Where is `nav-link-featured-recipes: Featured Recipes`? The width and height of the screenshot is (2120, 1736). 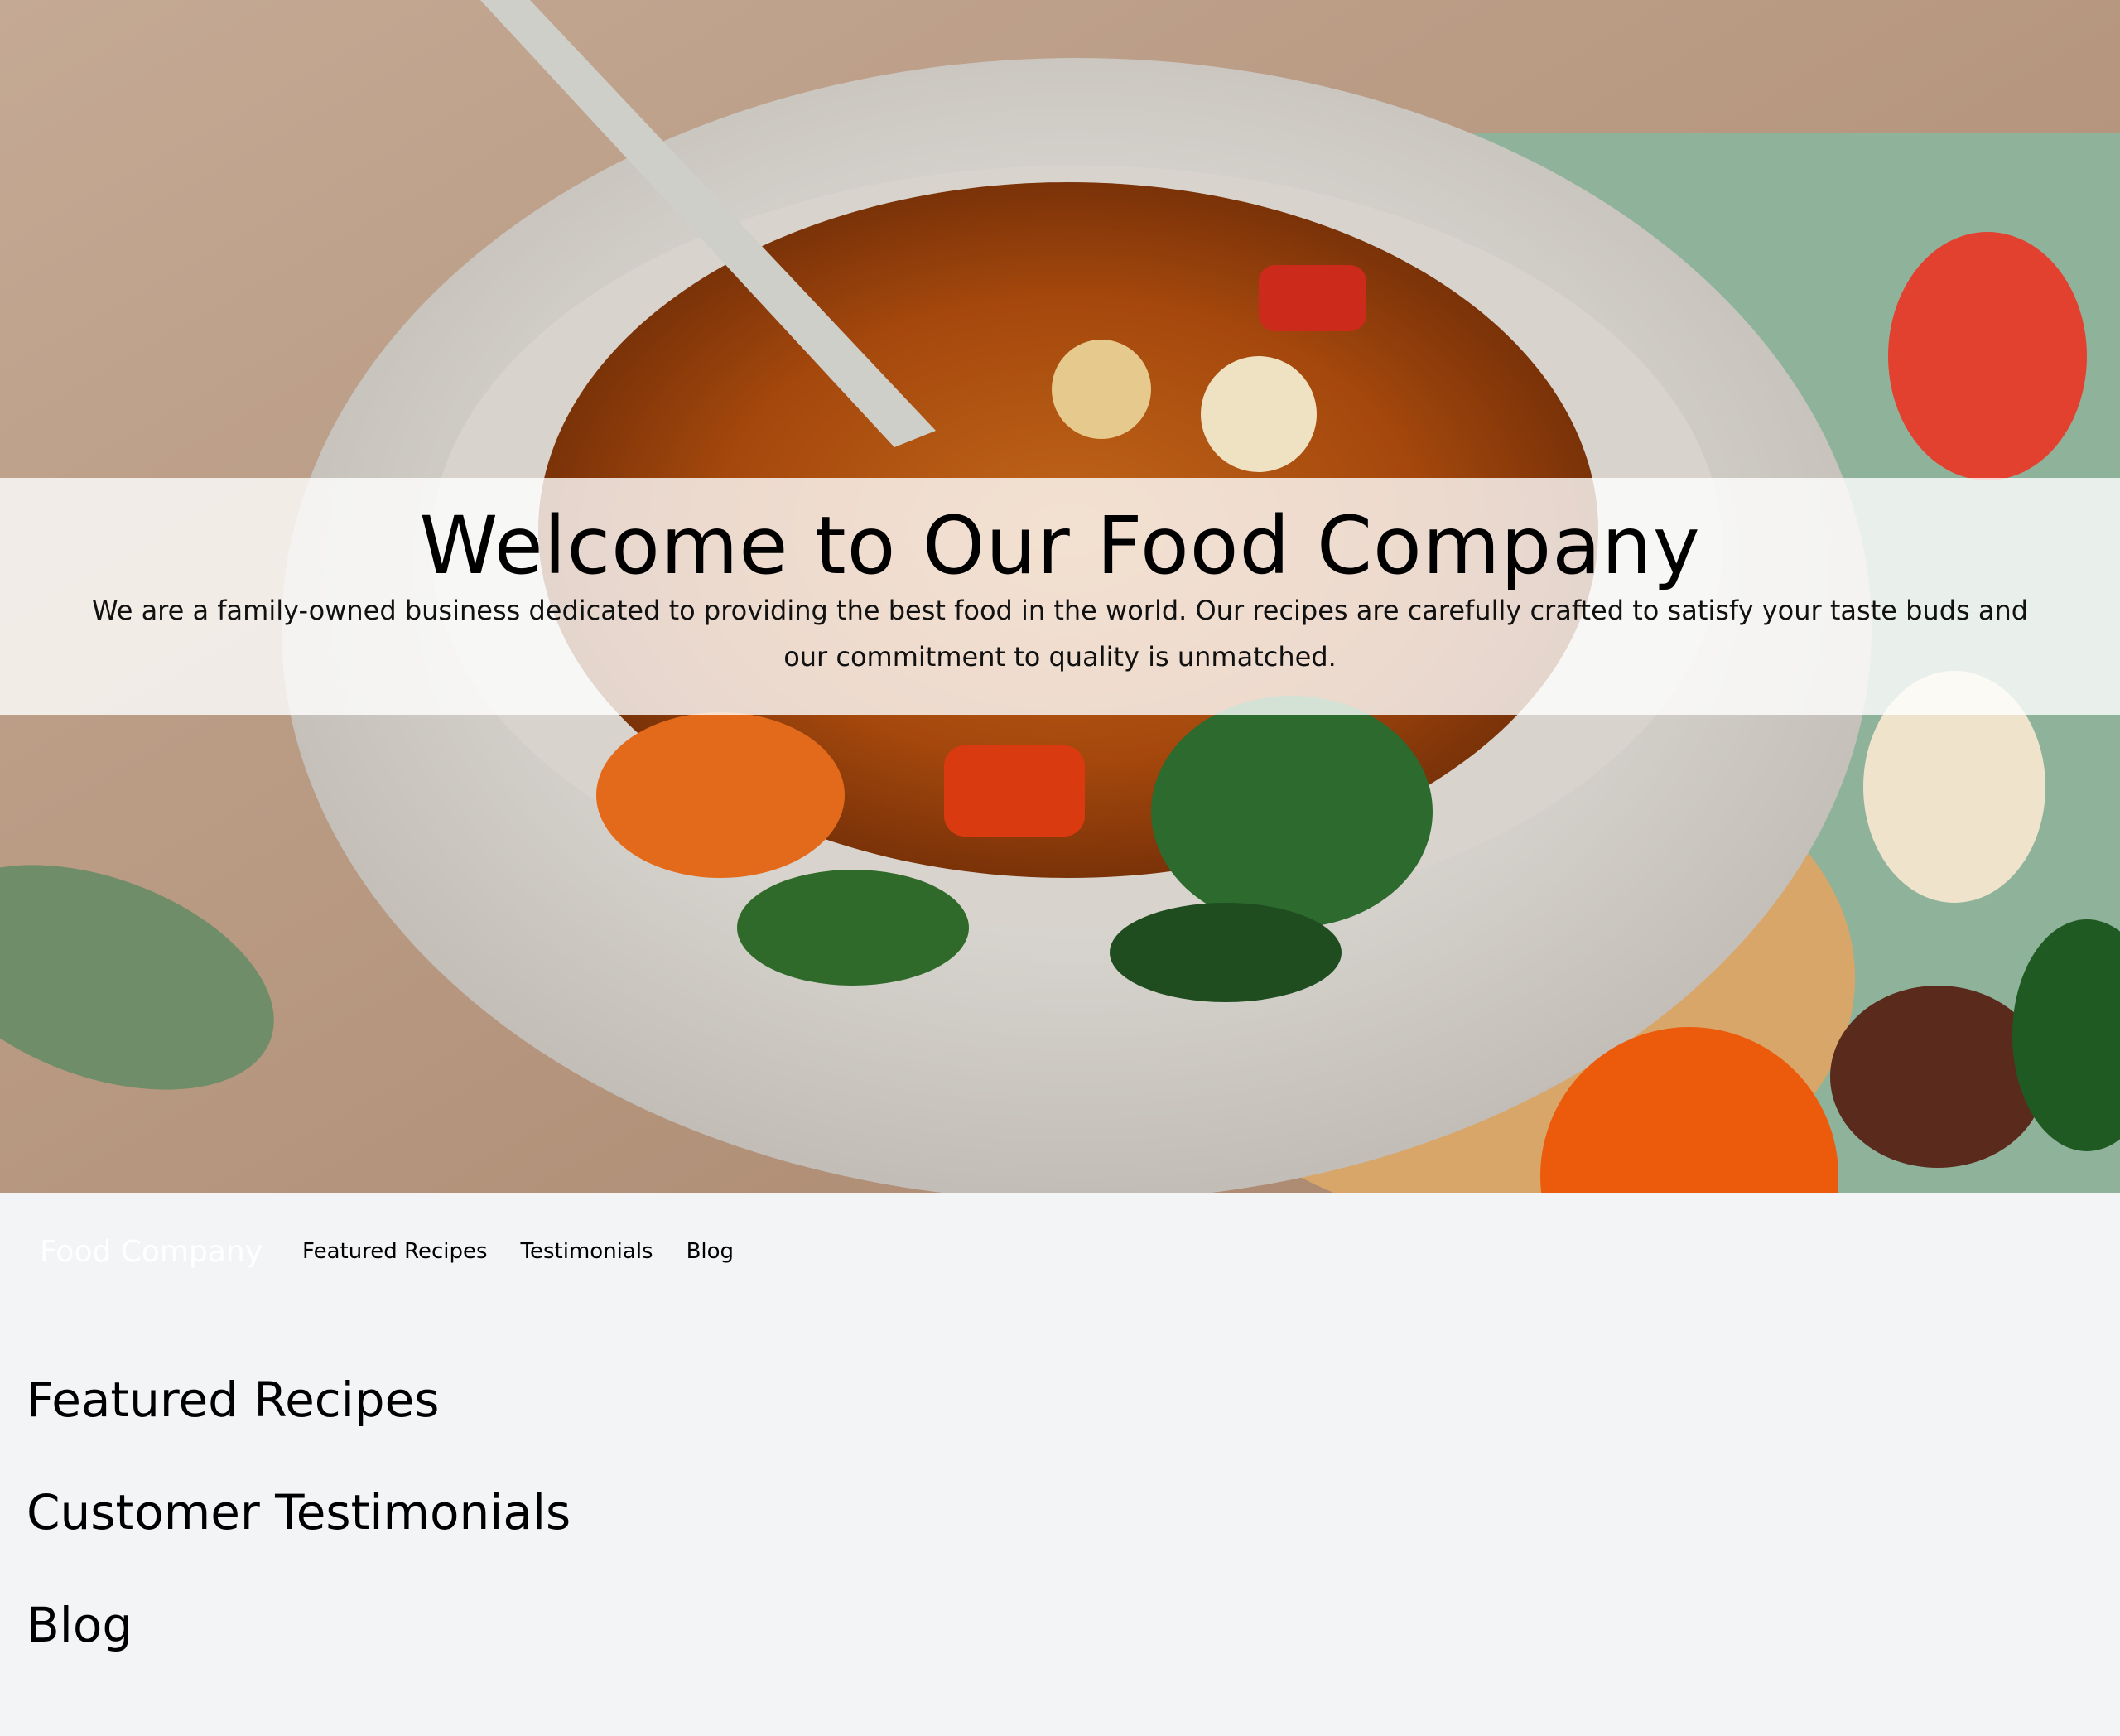 nav-link-featured-recipes: Featured Recipes is located at coordinates (394, 1252).